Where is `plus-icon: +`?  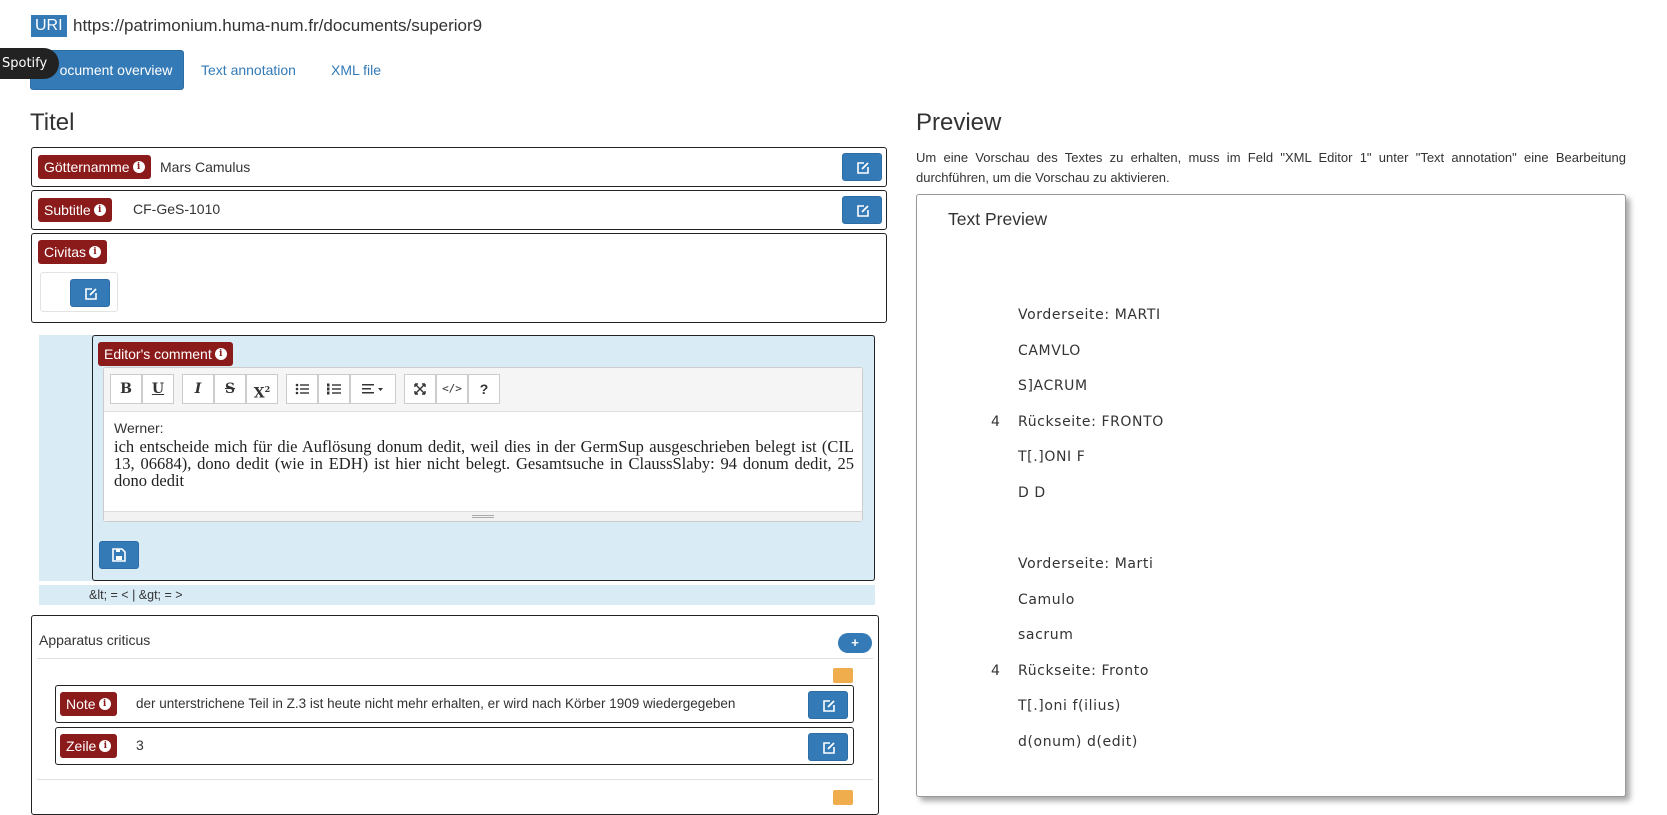 plus-icon: + is located at coordinates (855, 642).